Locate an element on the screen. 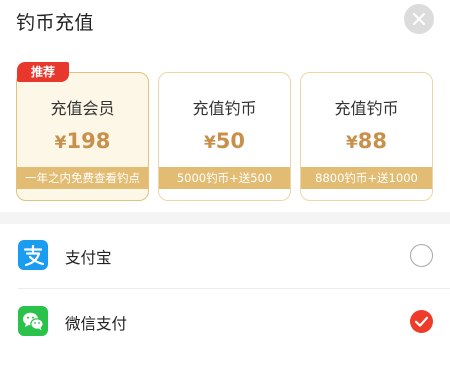 This screenshot has width=450, height=378. payment-label: 支付宝 is located at coordinates (88, 258).